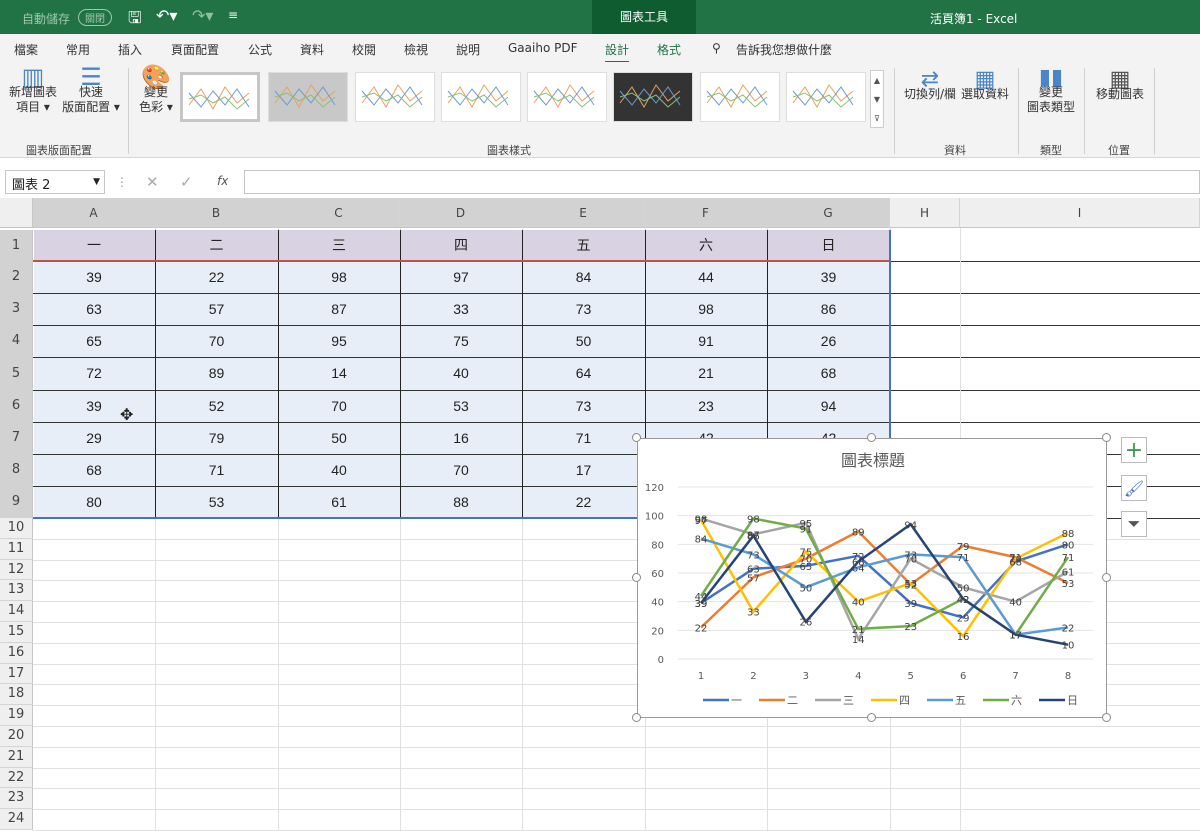 The height and width of the screenshot is (831, 1200). I want to click on column-header: B, so click(216, 213).